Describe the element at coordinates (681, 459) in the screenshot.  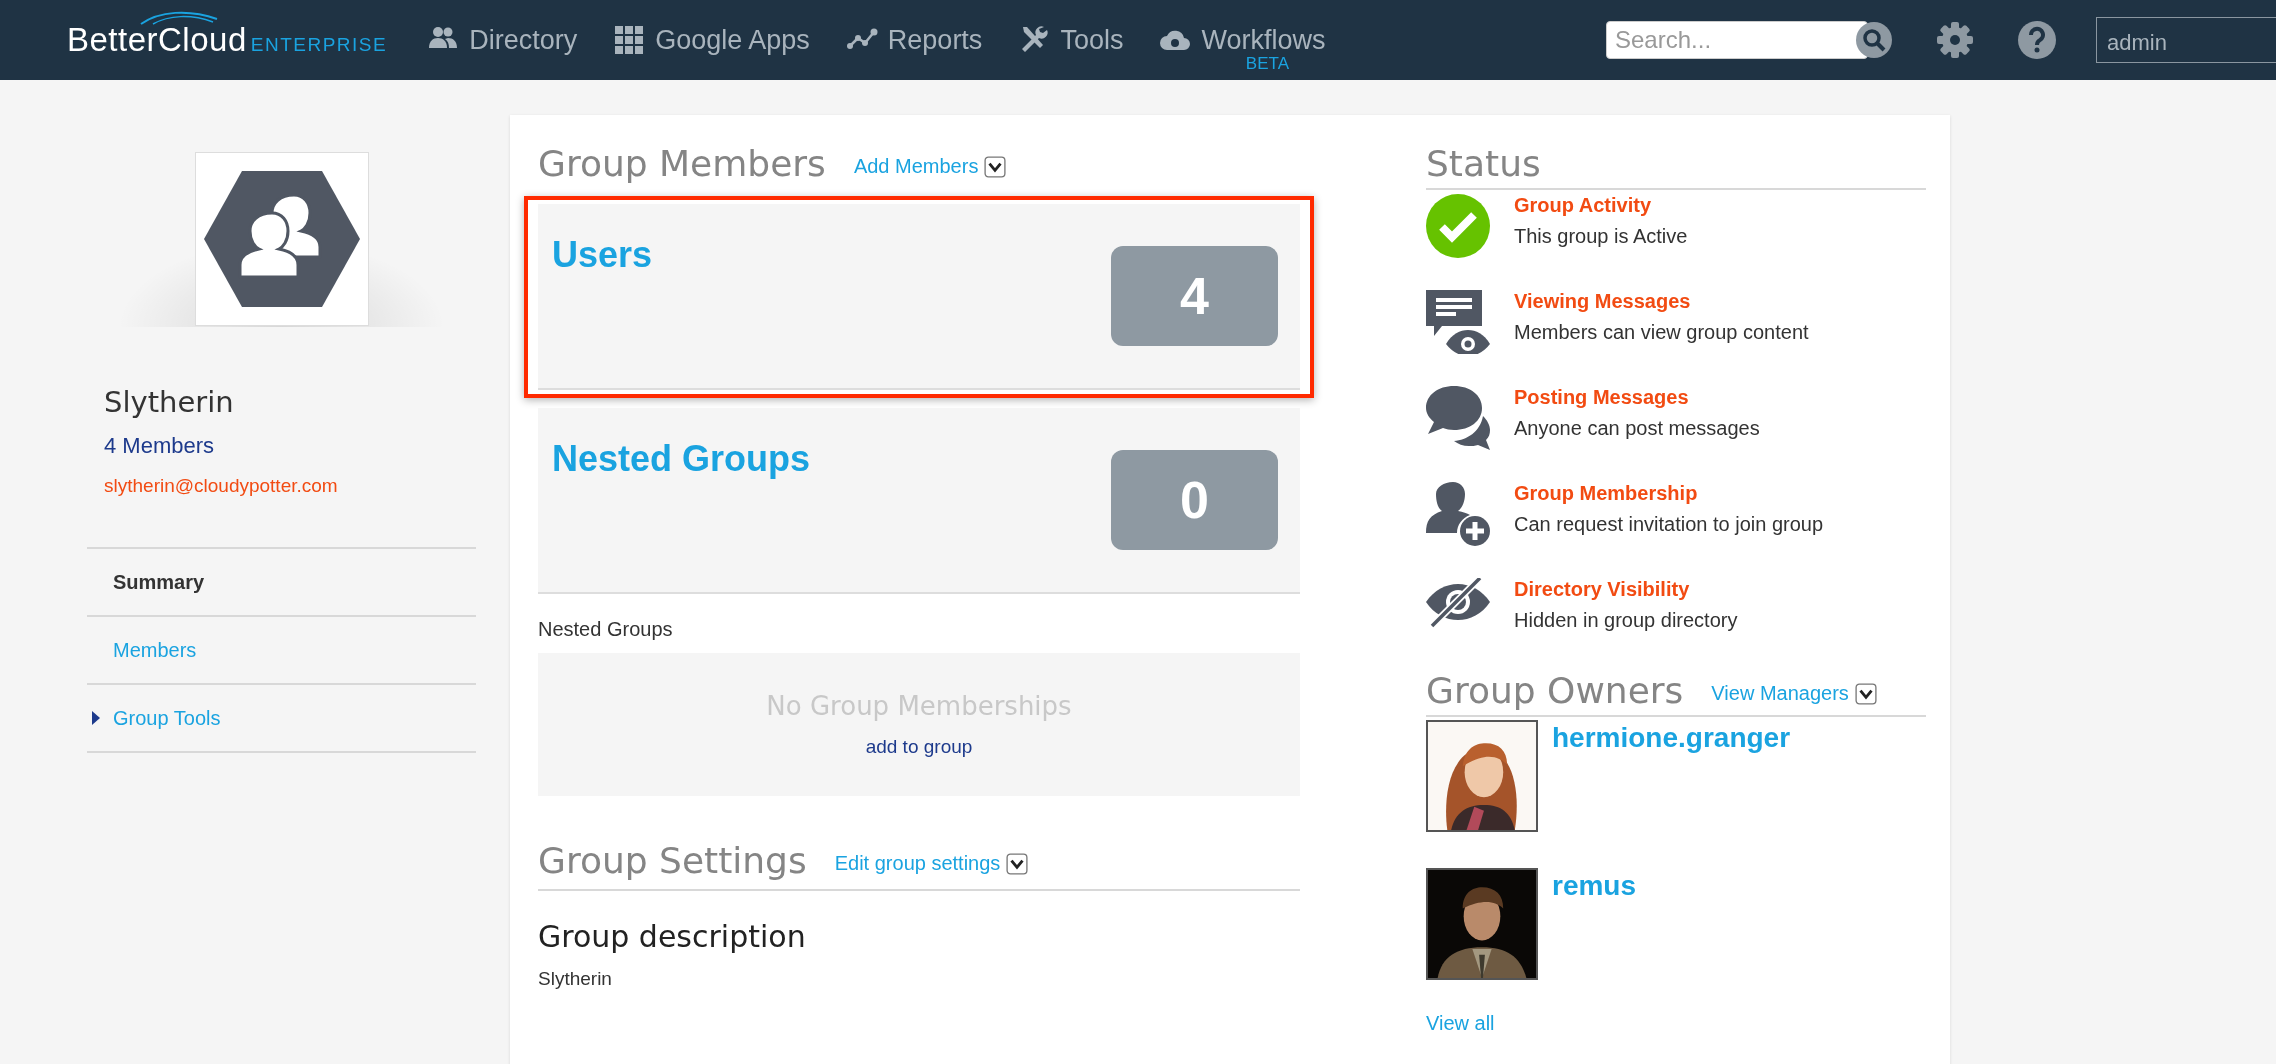
I see `tile-link: Nested Groups` at that location.